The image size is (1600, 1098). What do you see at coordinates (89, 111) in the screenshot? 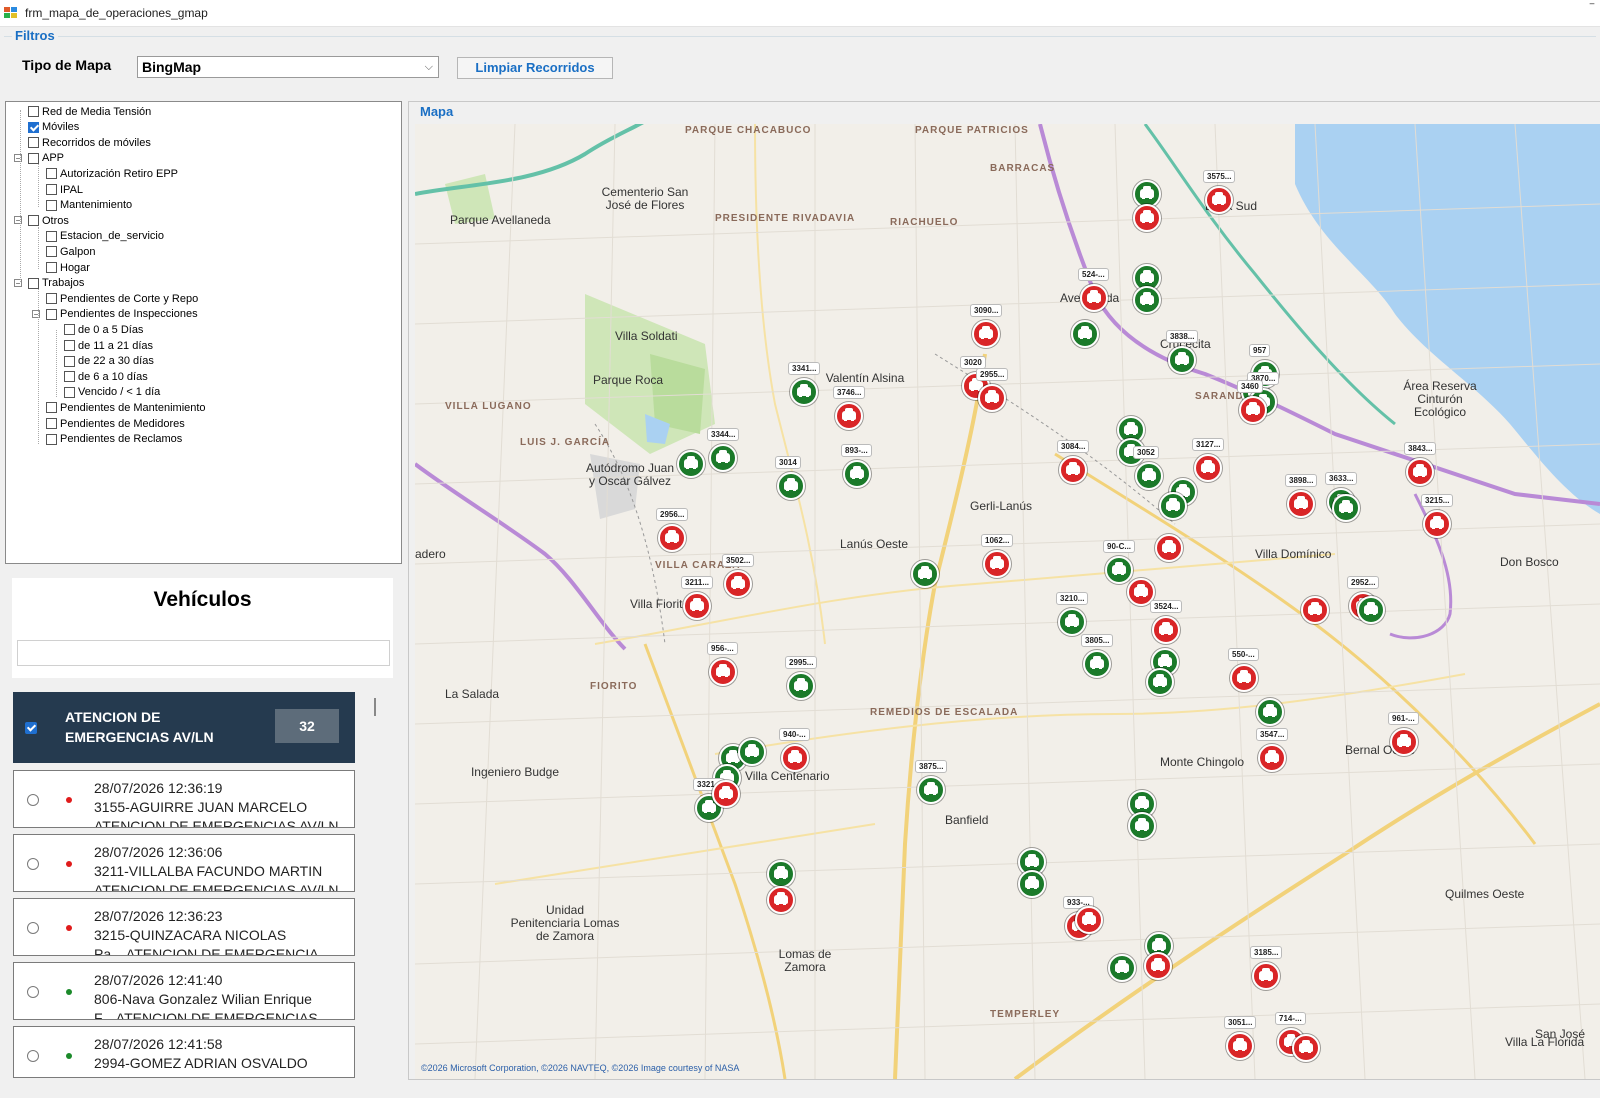
I see `tree-item: Red de Media Tensión` at bounding box center [89, 111].